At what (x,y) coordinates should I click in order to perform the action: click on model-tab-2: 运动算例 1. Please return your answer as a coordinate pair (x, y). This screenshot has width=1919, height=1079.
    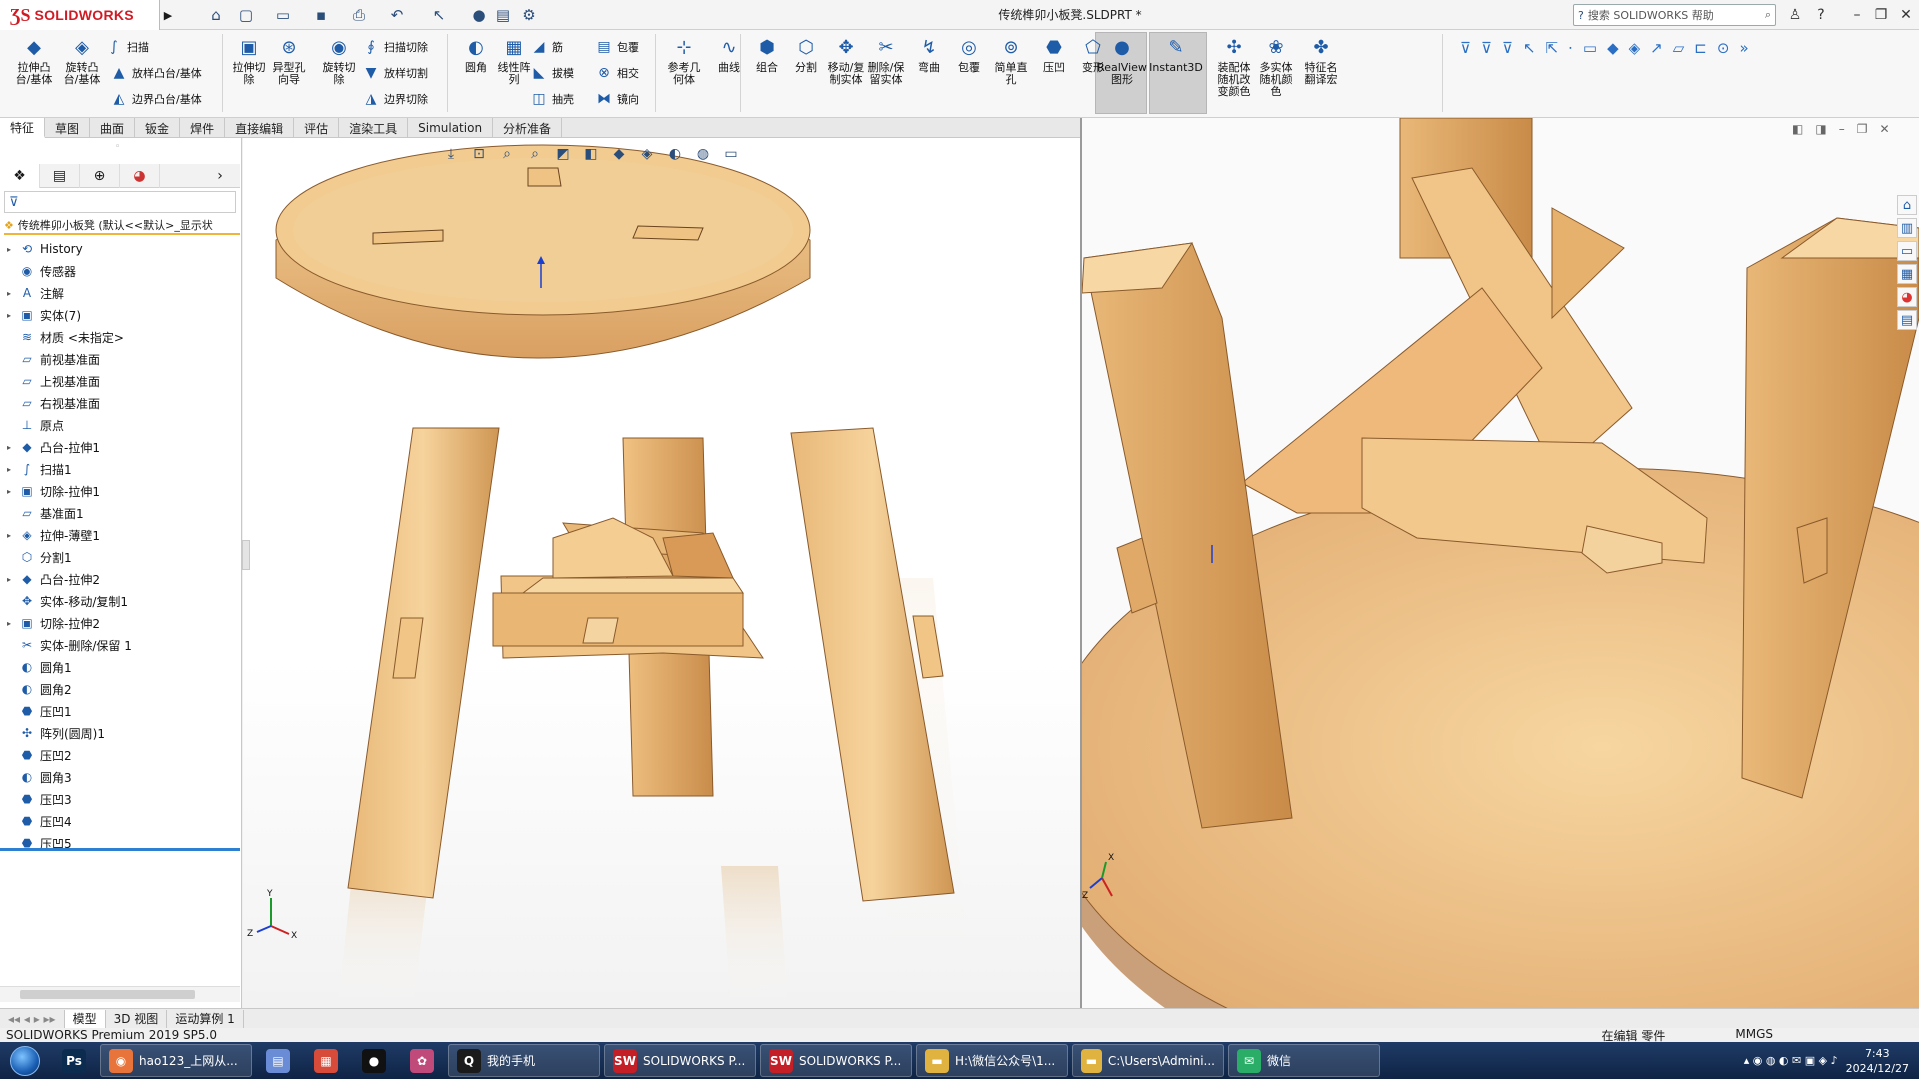
    Looking at the image, I should click on (205, 1018).